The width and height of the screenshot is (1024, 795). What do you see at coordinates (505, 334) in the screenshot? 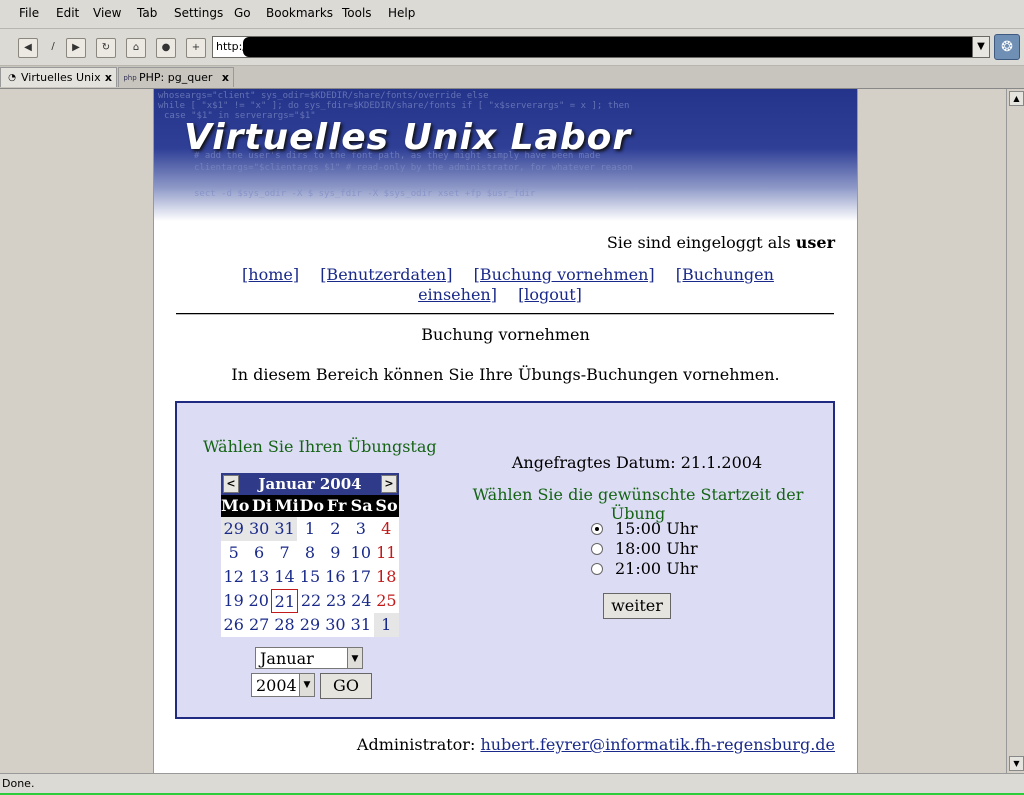
I see `section-title: Buchung vornehmen` at bounding box center [505, 334].